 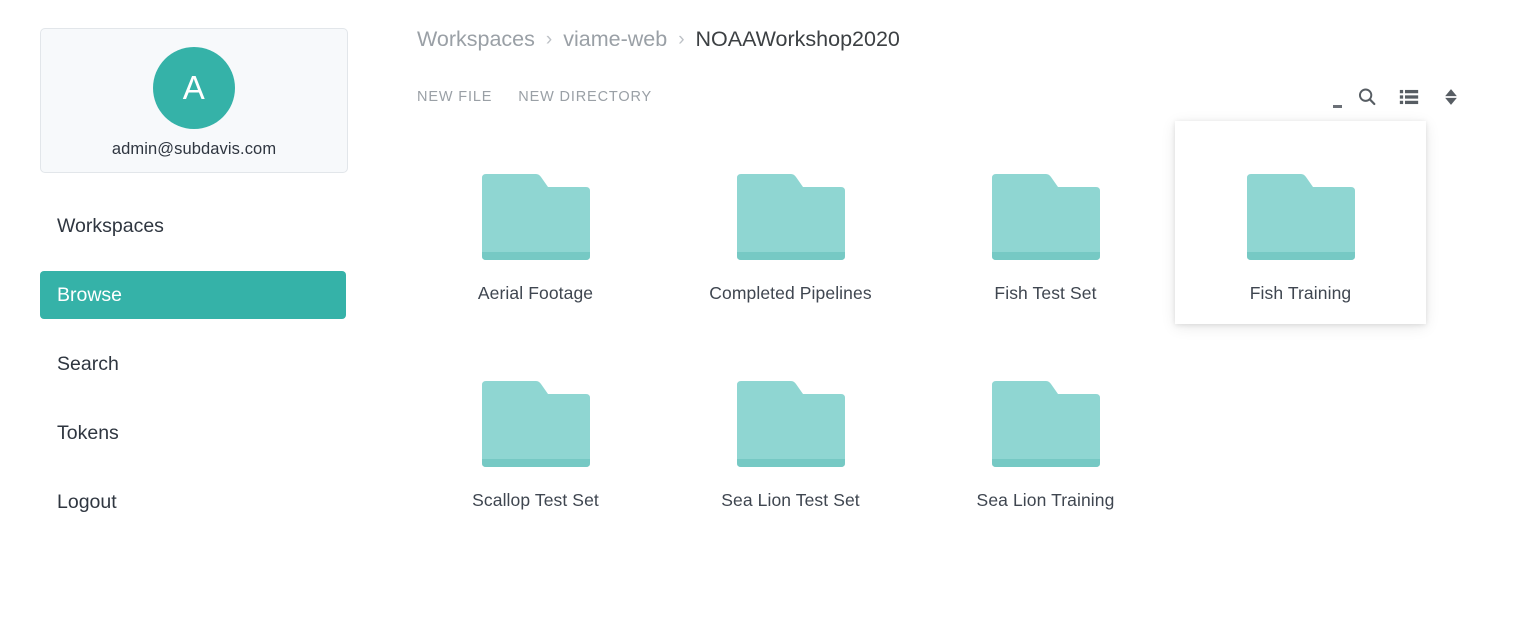 I want to click on avatar: A, so click(x=194, y=88).